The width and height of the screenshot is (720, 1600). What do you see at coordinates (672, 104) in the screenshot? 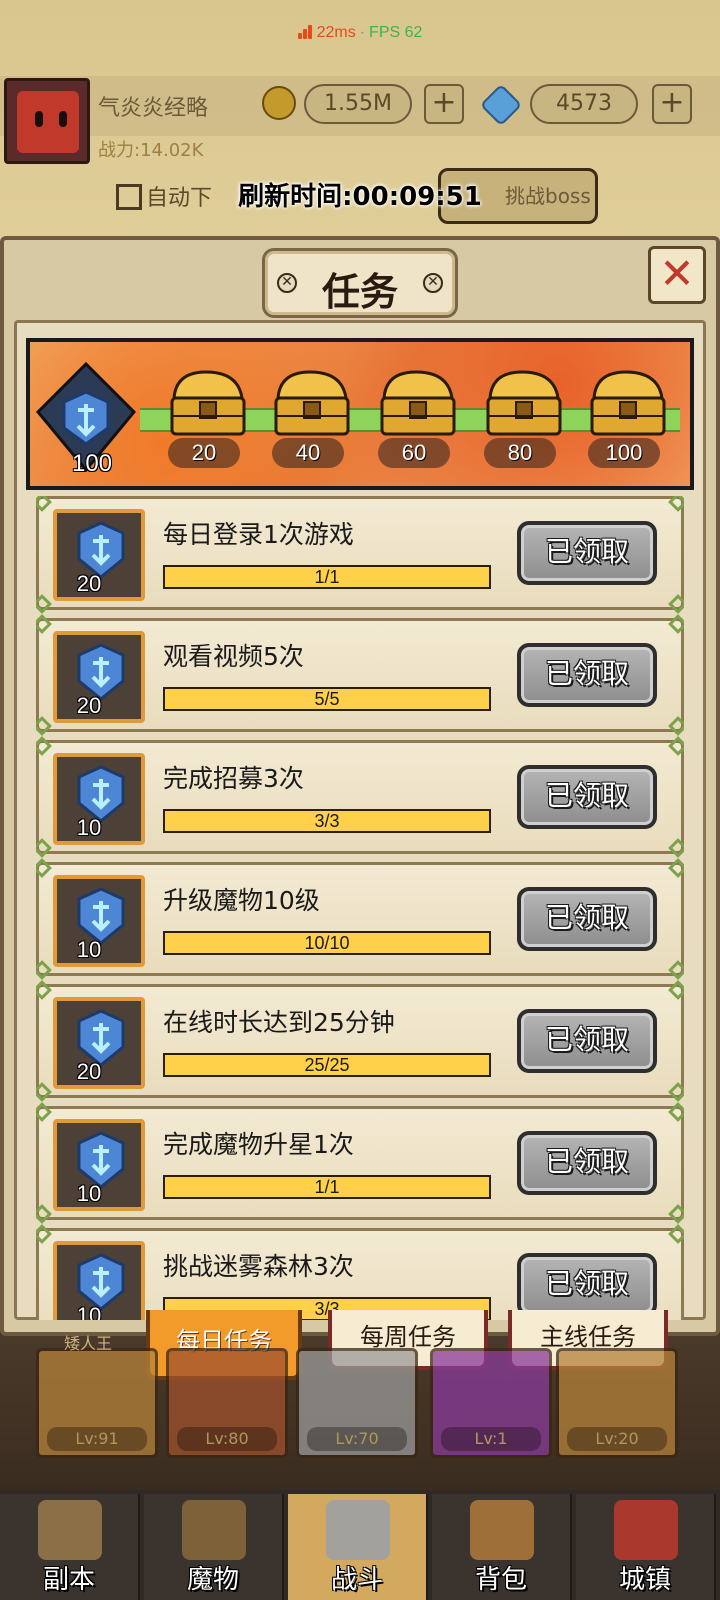
I see `add-gem-button: +` at bounding box center [672, 104].